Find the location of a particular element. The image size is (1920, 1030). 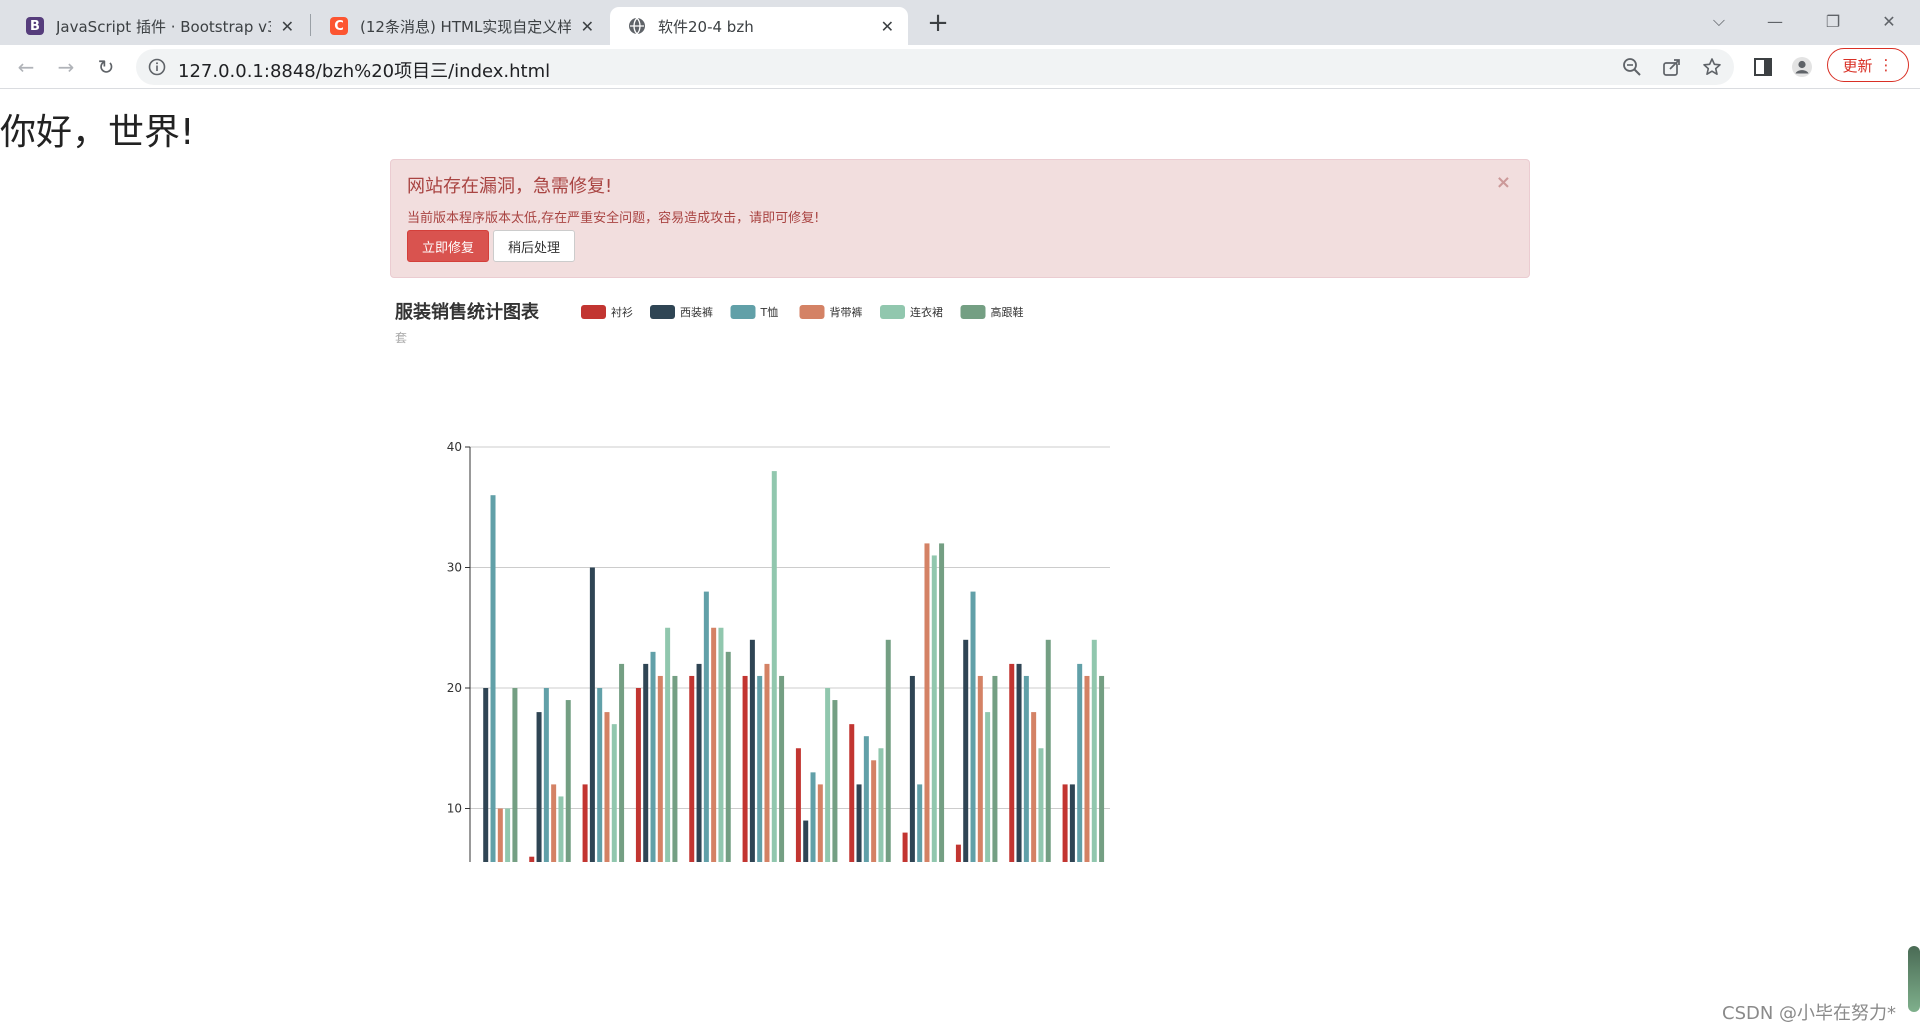

tab-csdn: C (12条消息) HTML实现自定义样式 ✕ is located at coordinates (460, 26).